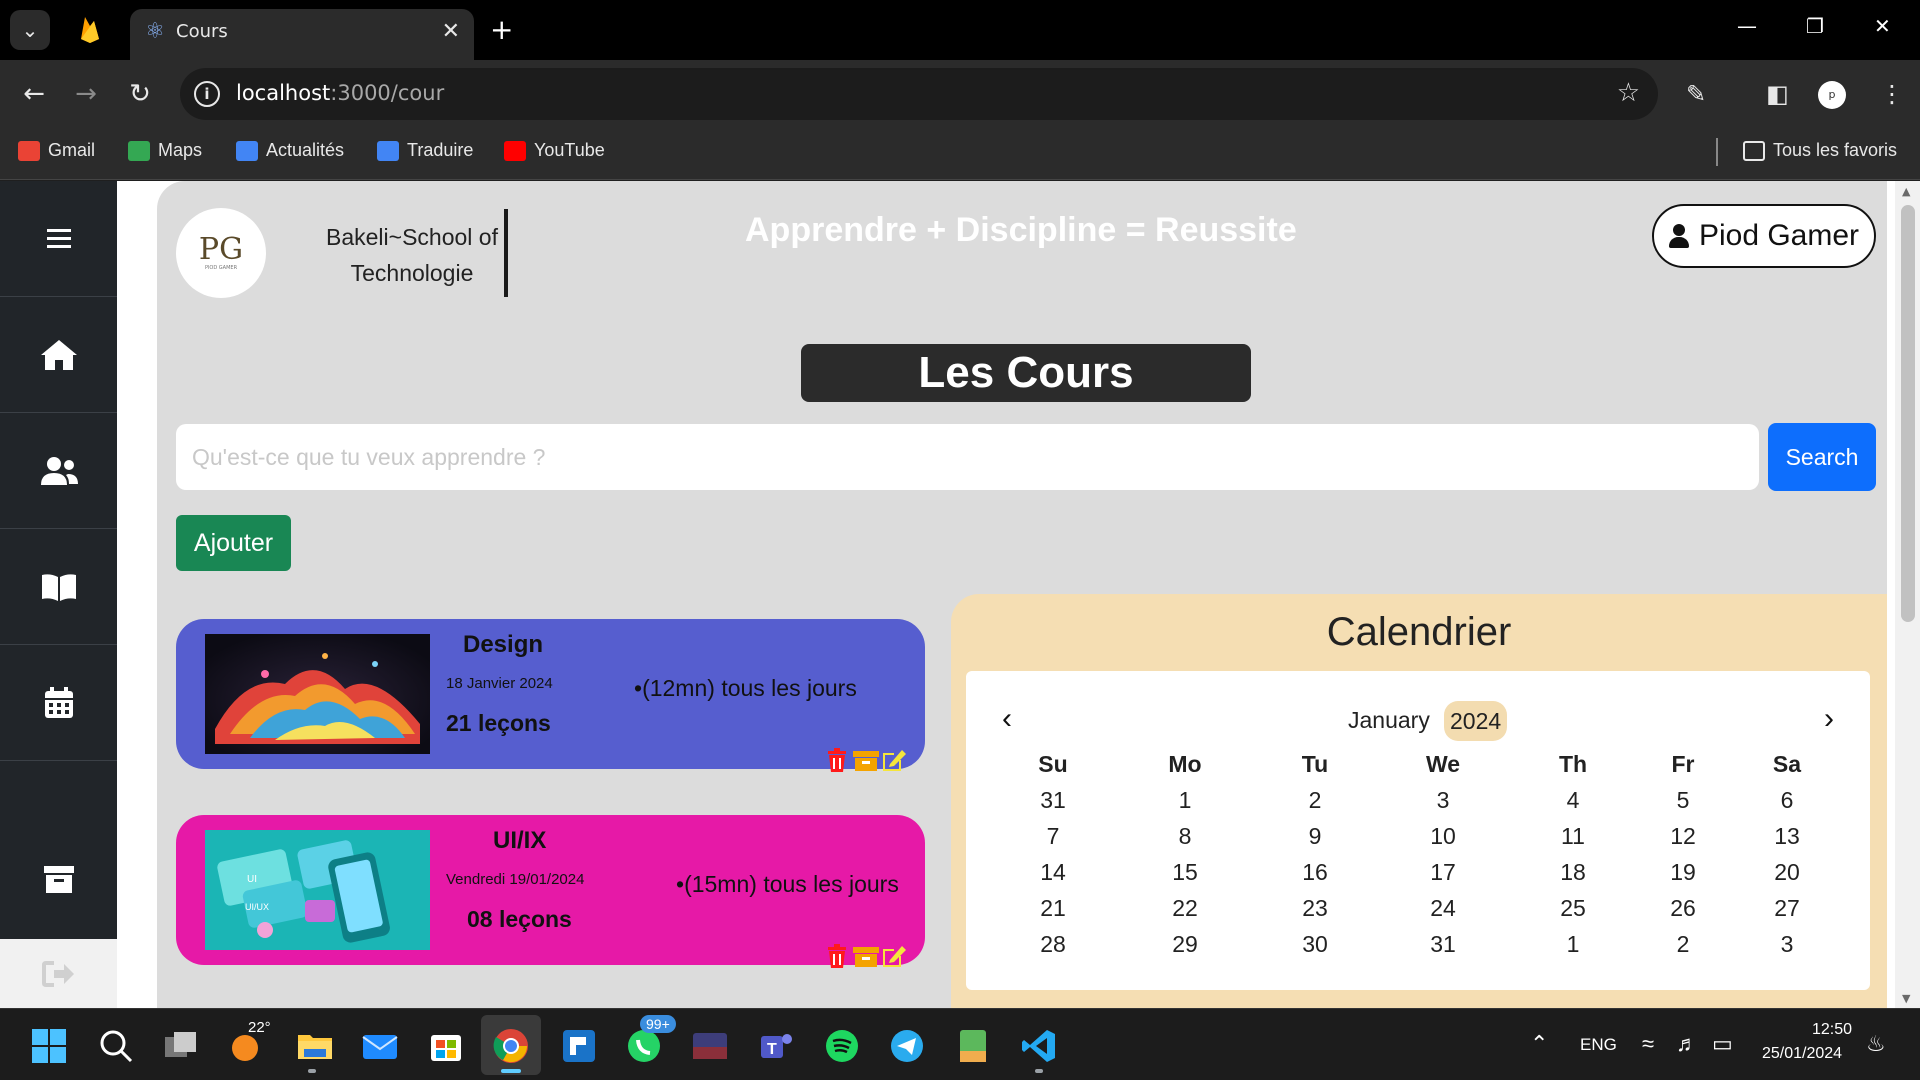 This screenshot has height=1080, width=1920. Describe the element at coordinates (425, 150) in the screenshot. I see `bookmark-traduire: Traduire` at that location.